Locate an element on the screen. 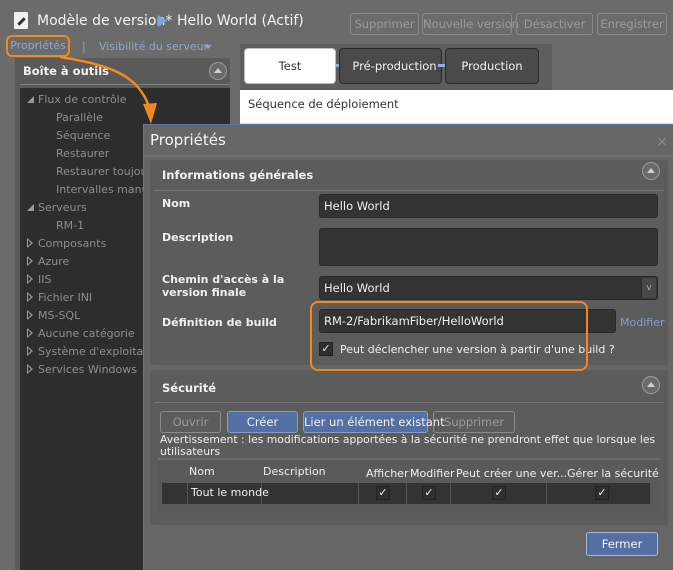  cell-manage-security: ✓ is located at coordinates (598, 493).